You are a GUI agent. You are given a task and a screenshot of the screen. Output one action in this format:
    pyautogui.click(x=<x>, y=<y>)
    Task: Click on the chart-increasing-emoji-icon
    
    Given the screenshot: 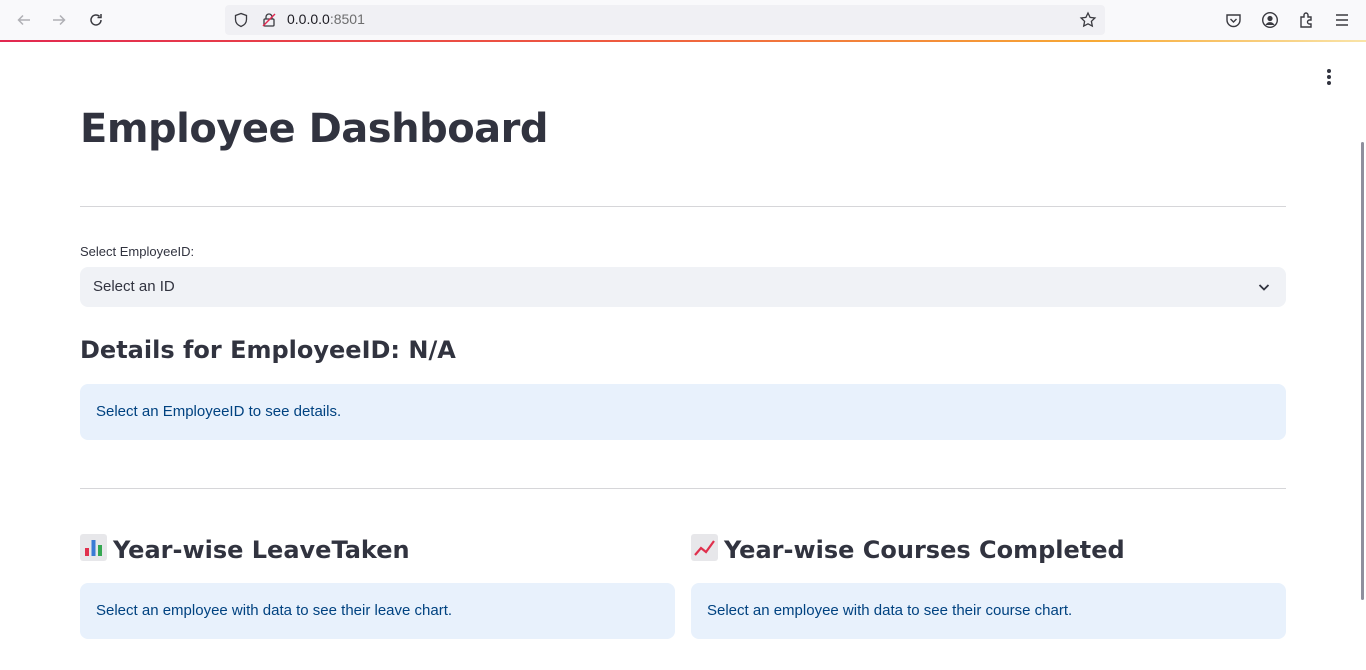 What is the action you would take?
    pyautogui.click(x=704, y=547)
    